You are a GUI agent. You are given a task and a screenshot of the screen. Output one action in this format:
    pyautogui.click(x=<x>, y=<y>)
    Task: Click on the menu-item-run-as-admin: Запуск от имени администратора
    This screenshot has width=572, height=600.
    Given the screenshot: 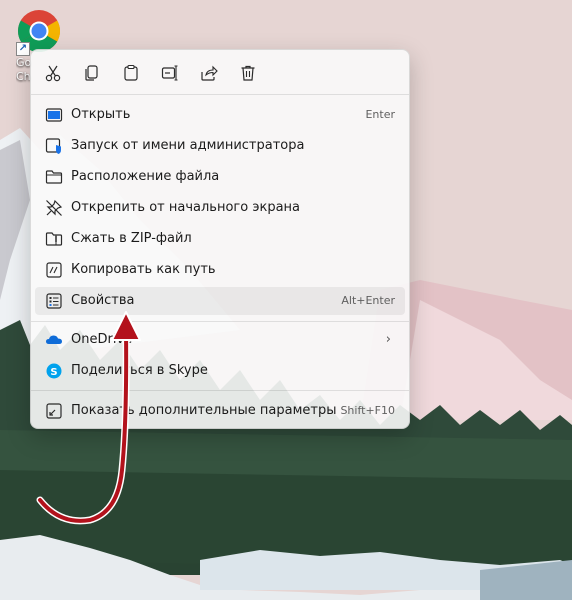 What is the action you would take?
    pyautogui.click(x=220, y=146)
    